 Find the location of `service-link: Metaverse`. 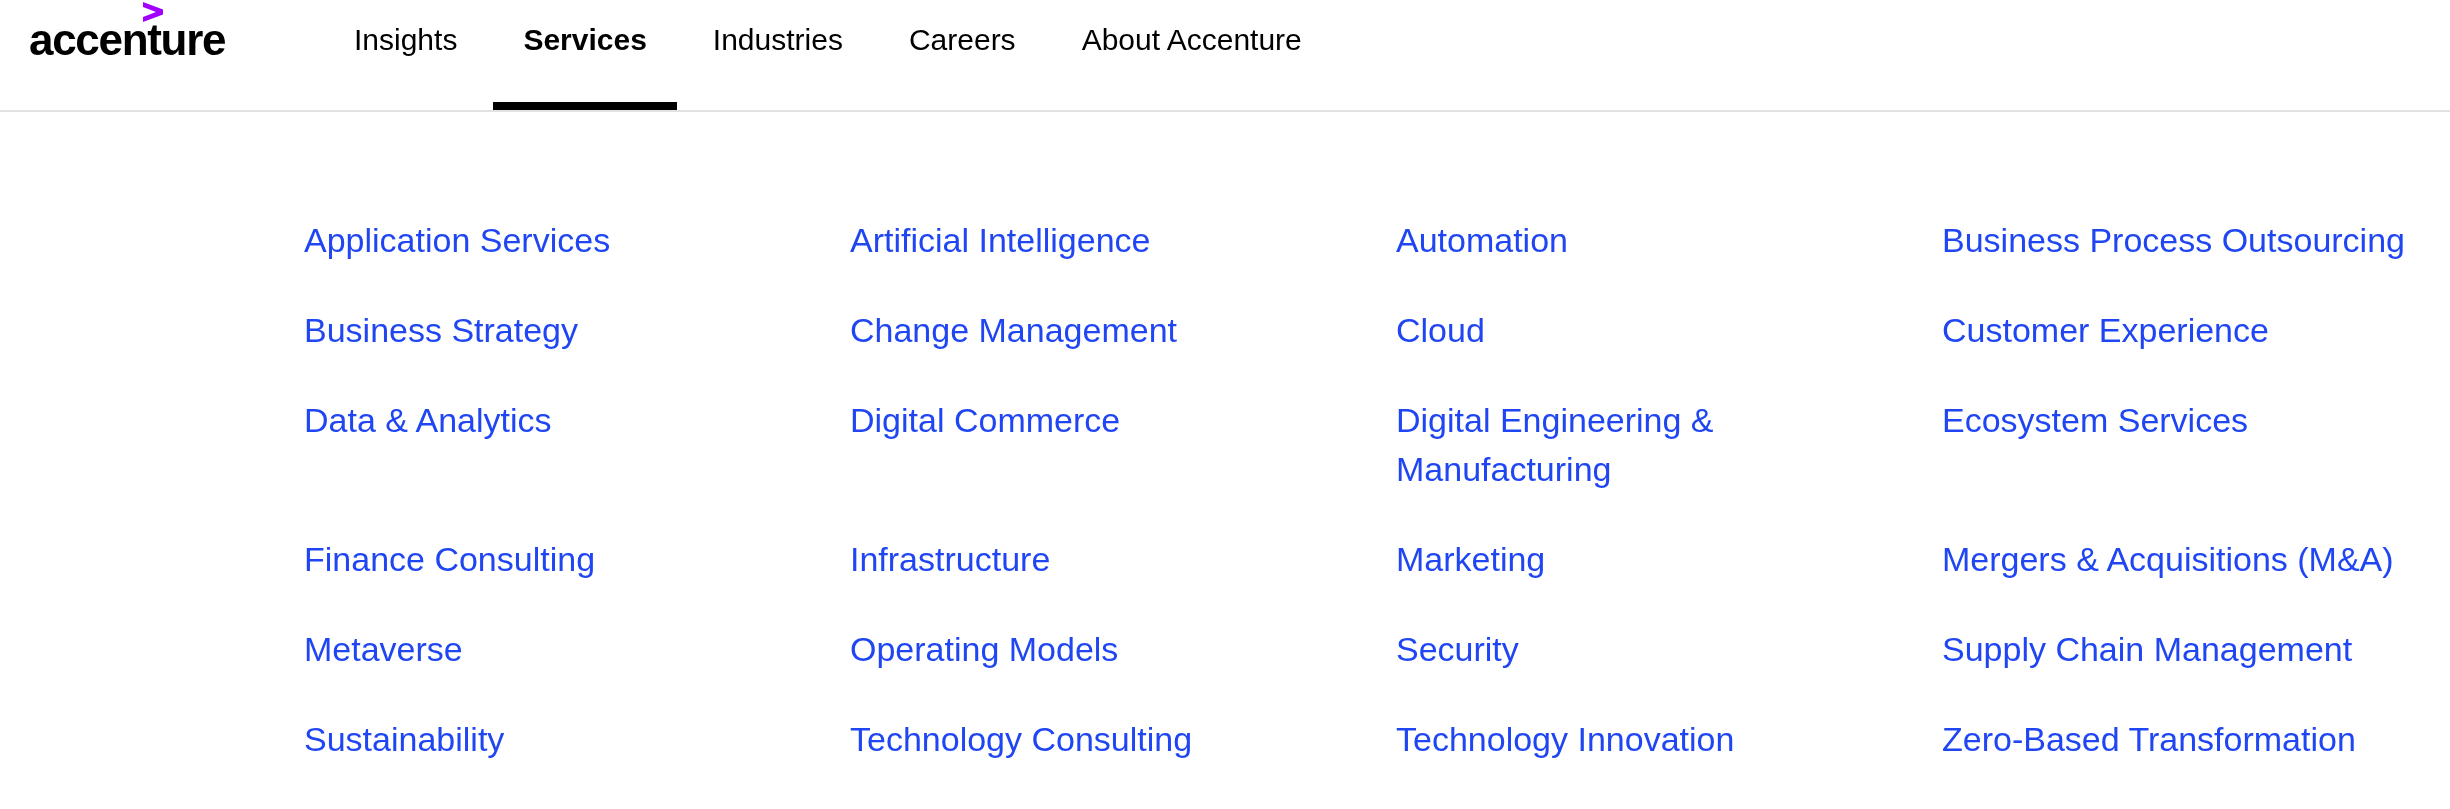

service-link: Metaverse is located at coordinates (383, 649).